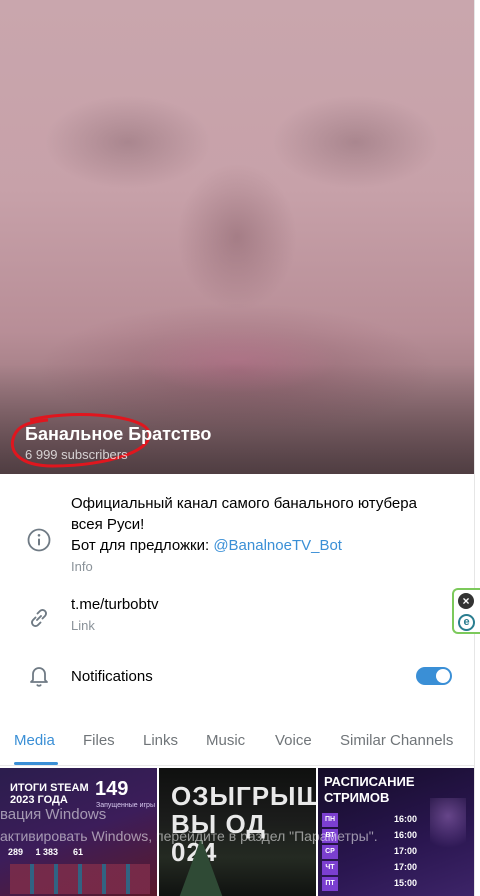 This screenshot has width=480, height=896. I want to click on schedule-row: ЧТ 17:00, so click(370, 868).